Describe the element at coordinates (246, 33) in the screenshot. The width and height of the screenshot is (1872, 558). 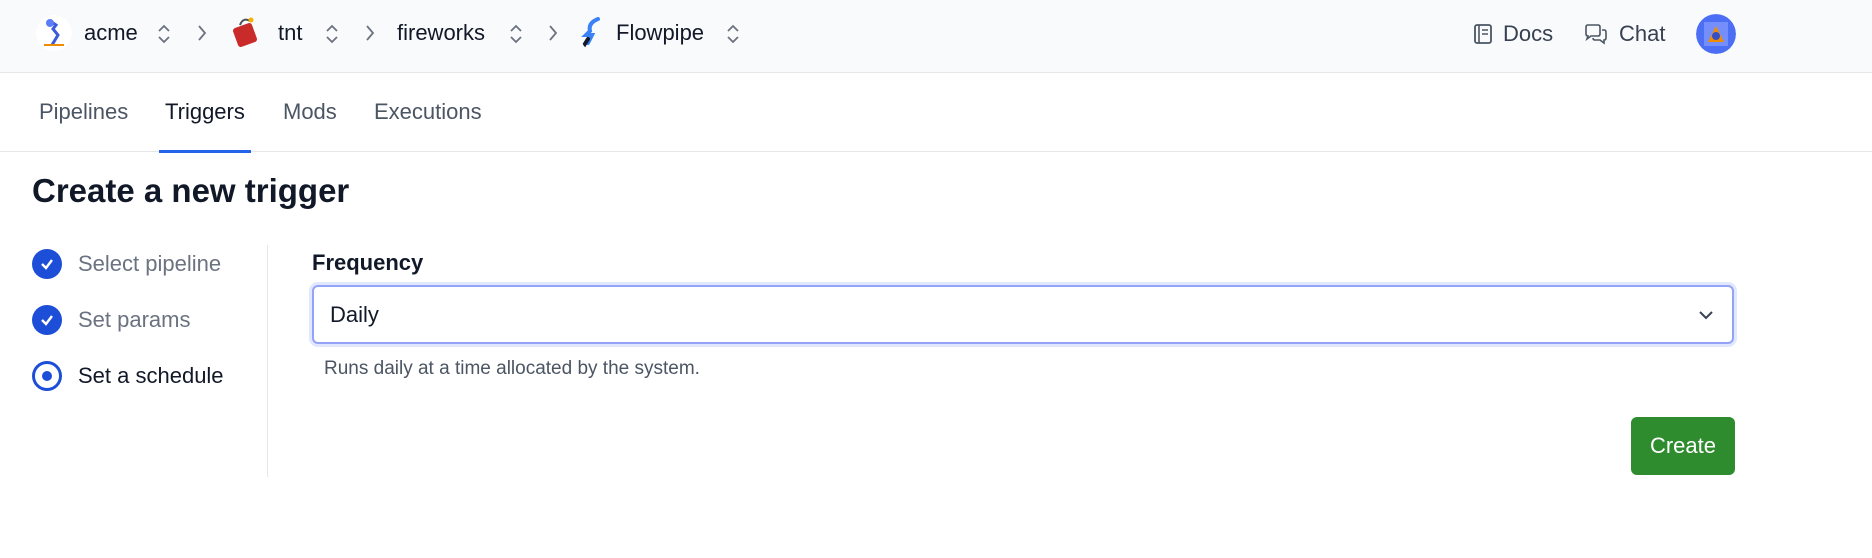
I see `workspace-avatar-icon` at that location.